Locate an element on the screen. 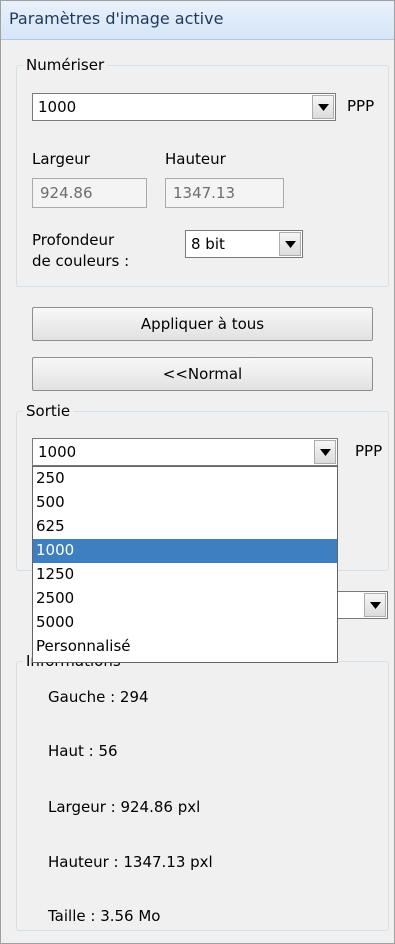  normal-button: <<Normal is located at coordinates (202, 374).